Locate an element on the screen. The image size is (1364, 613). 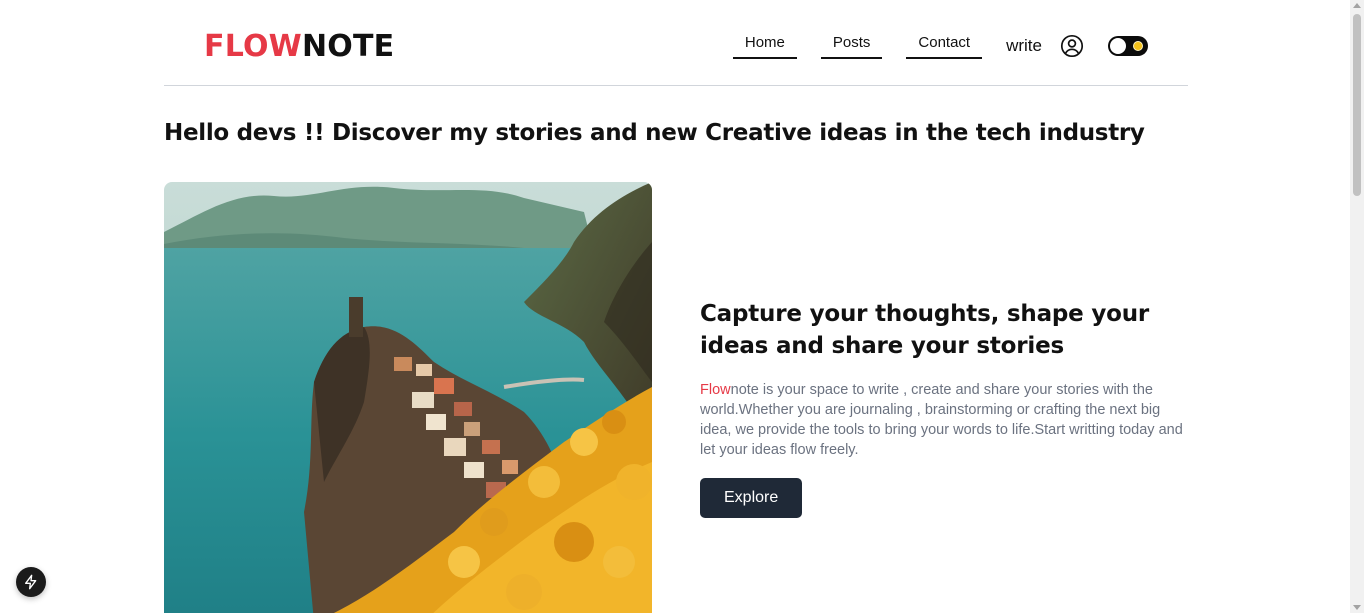
write-link: write is located at coordinates (1024, 46).